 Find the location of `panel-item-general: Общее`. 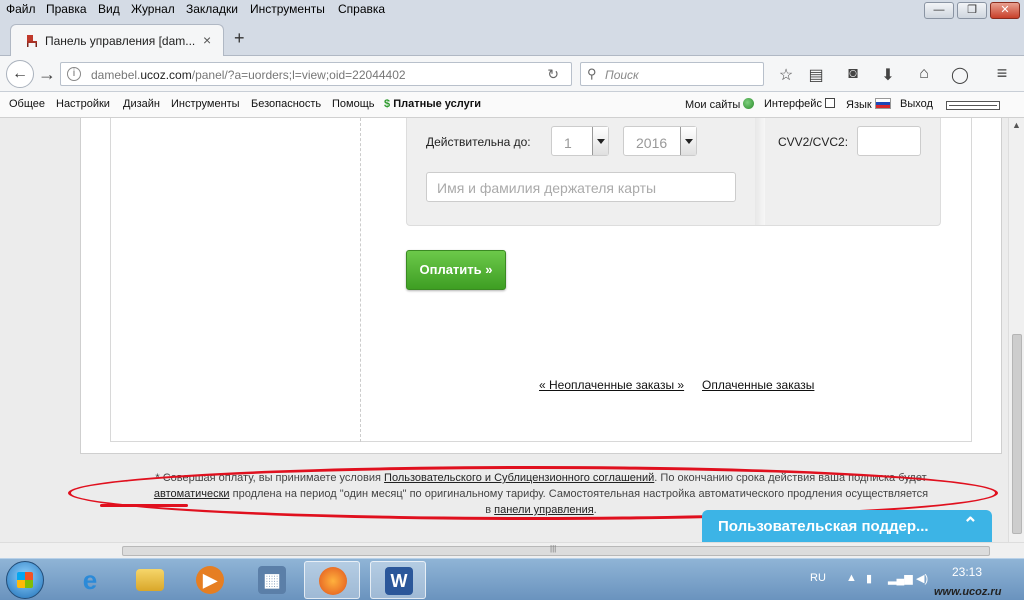

panel-item-general: Общее is located at coordinates (27, 104).